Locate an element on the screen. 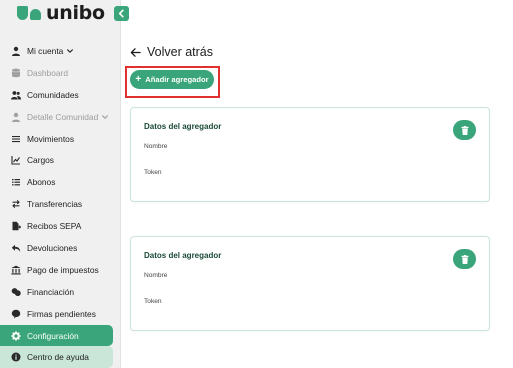 This screenshot has height=368, width=513. sidebar-item-label: Cargos is located at coordinates (40, 160).